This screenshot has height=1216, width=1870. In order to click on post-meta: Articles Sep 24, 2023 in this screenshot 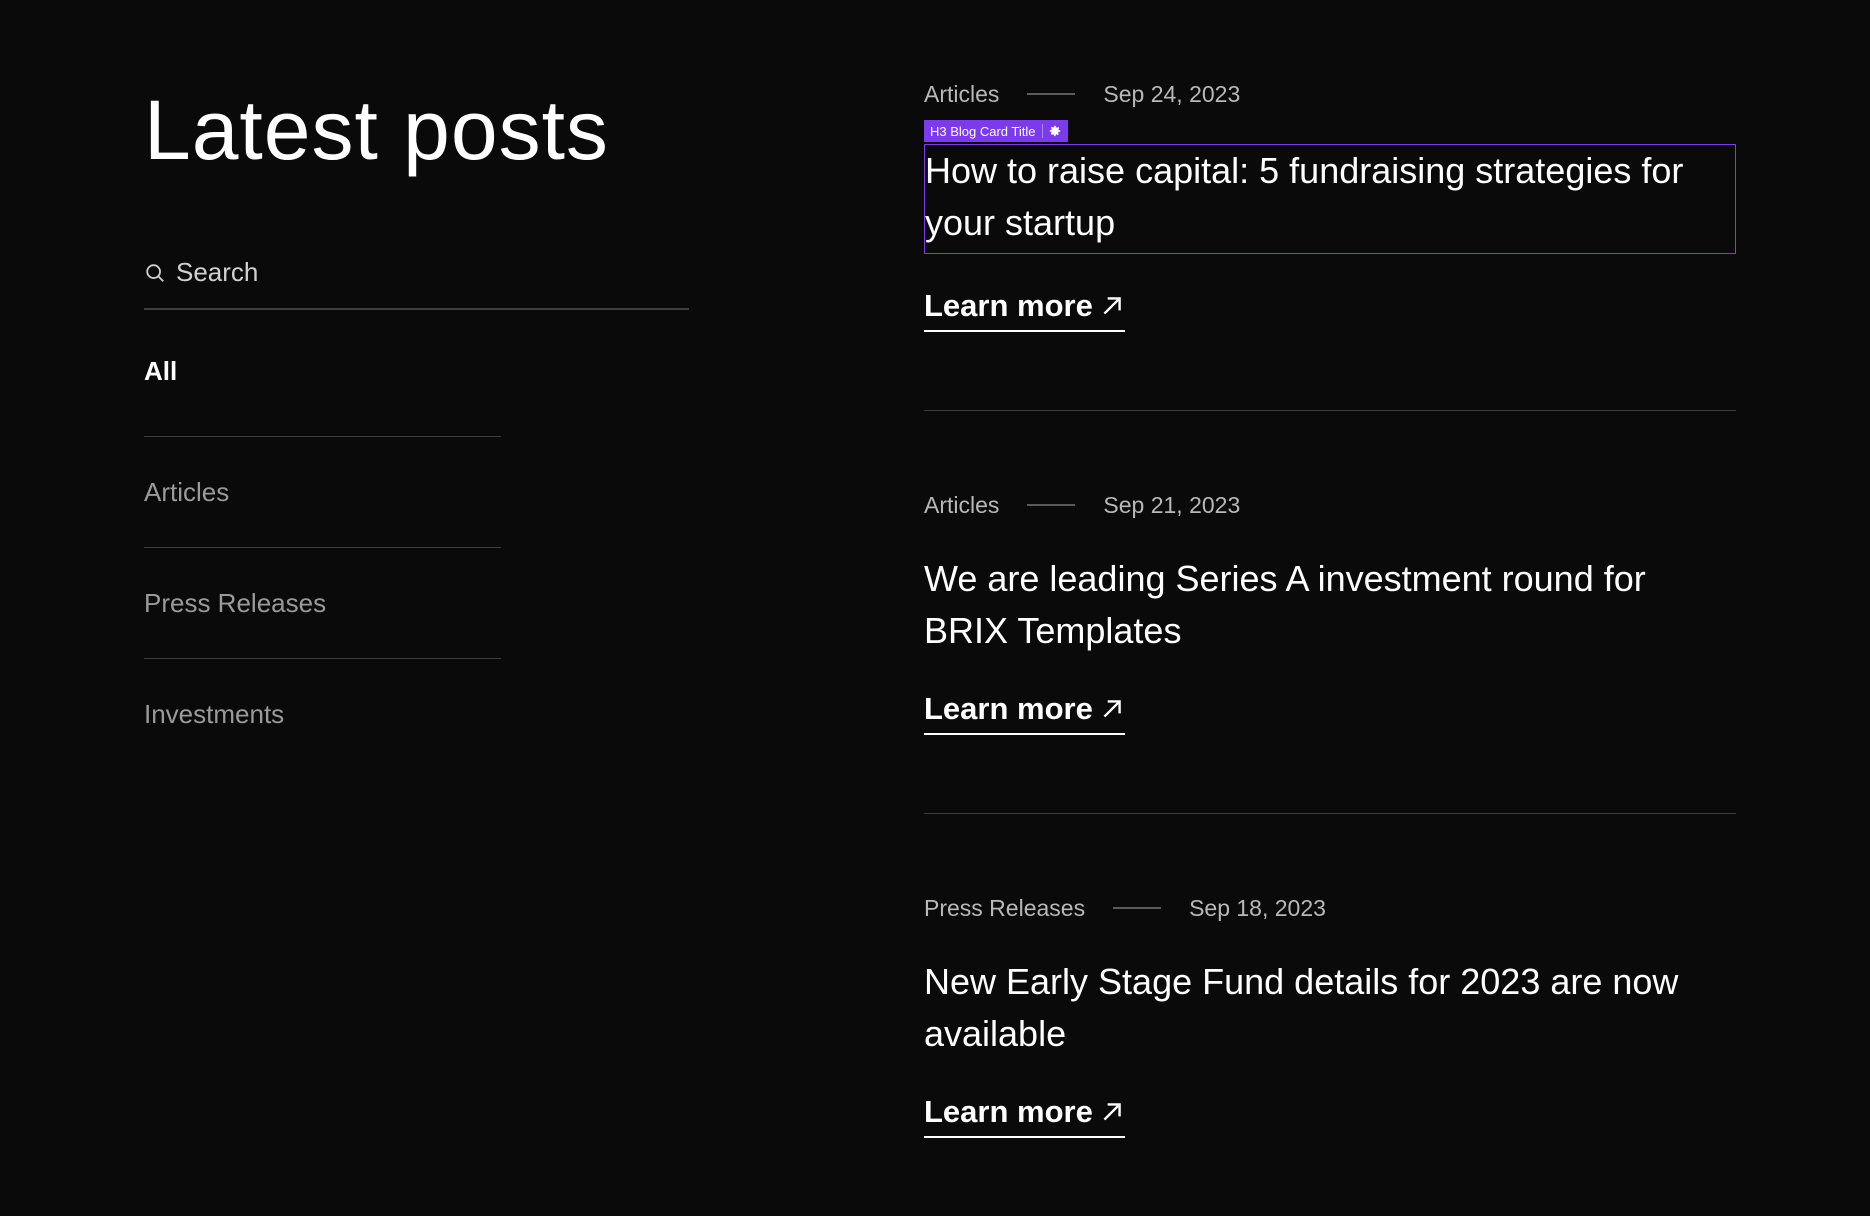, I will do `click(1330, 94)`.